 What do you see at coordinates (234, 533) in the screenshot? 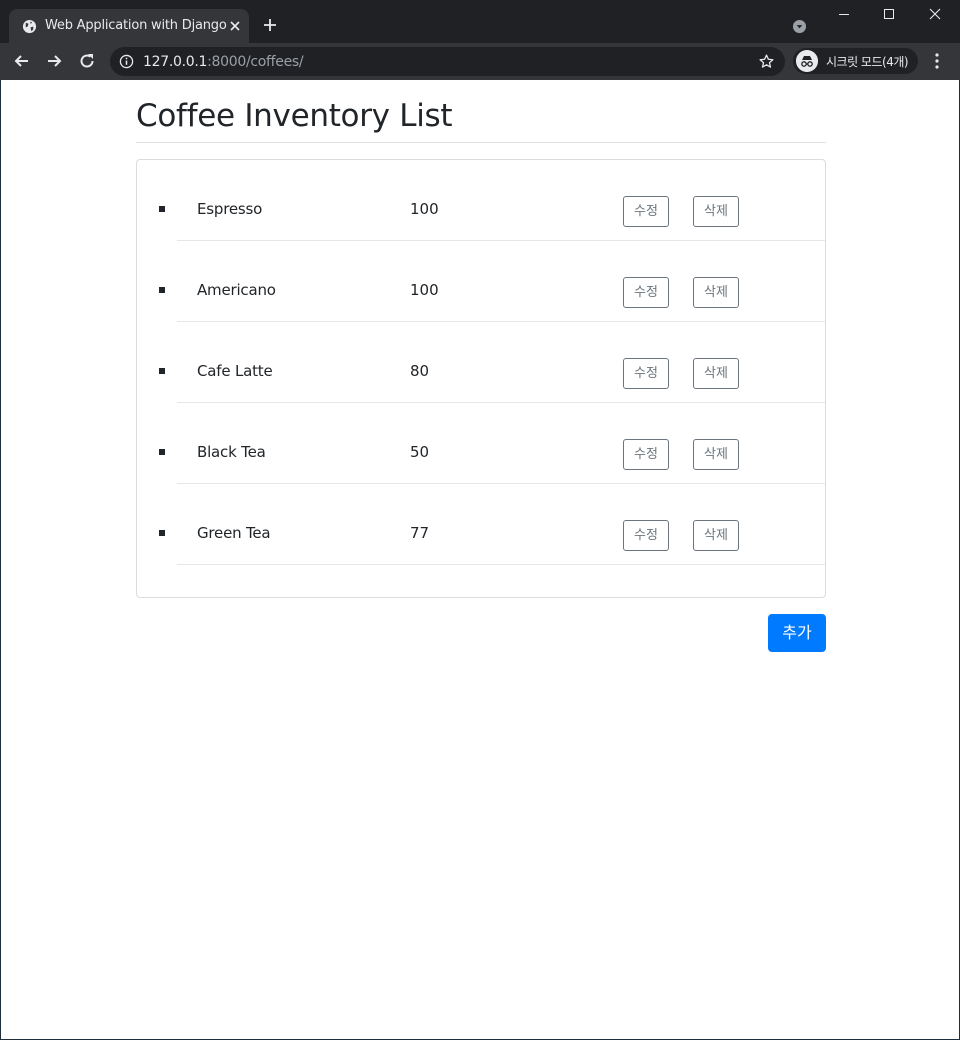
I see `item-name: Green Tea` at bounding box center [234, 533].